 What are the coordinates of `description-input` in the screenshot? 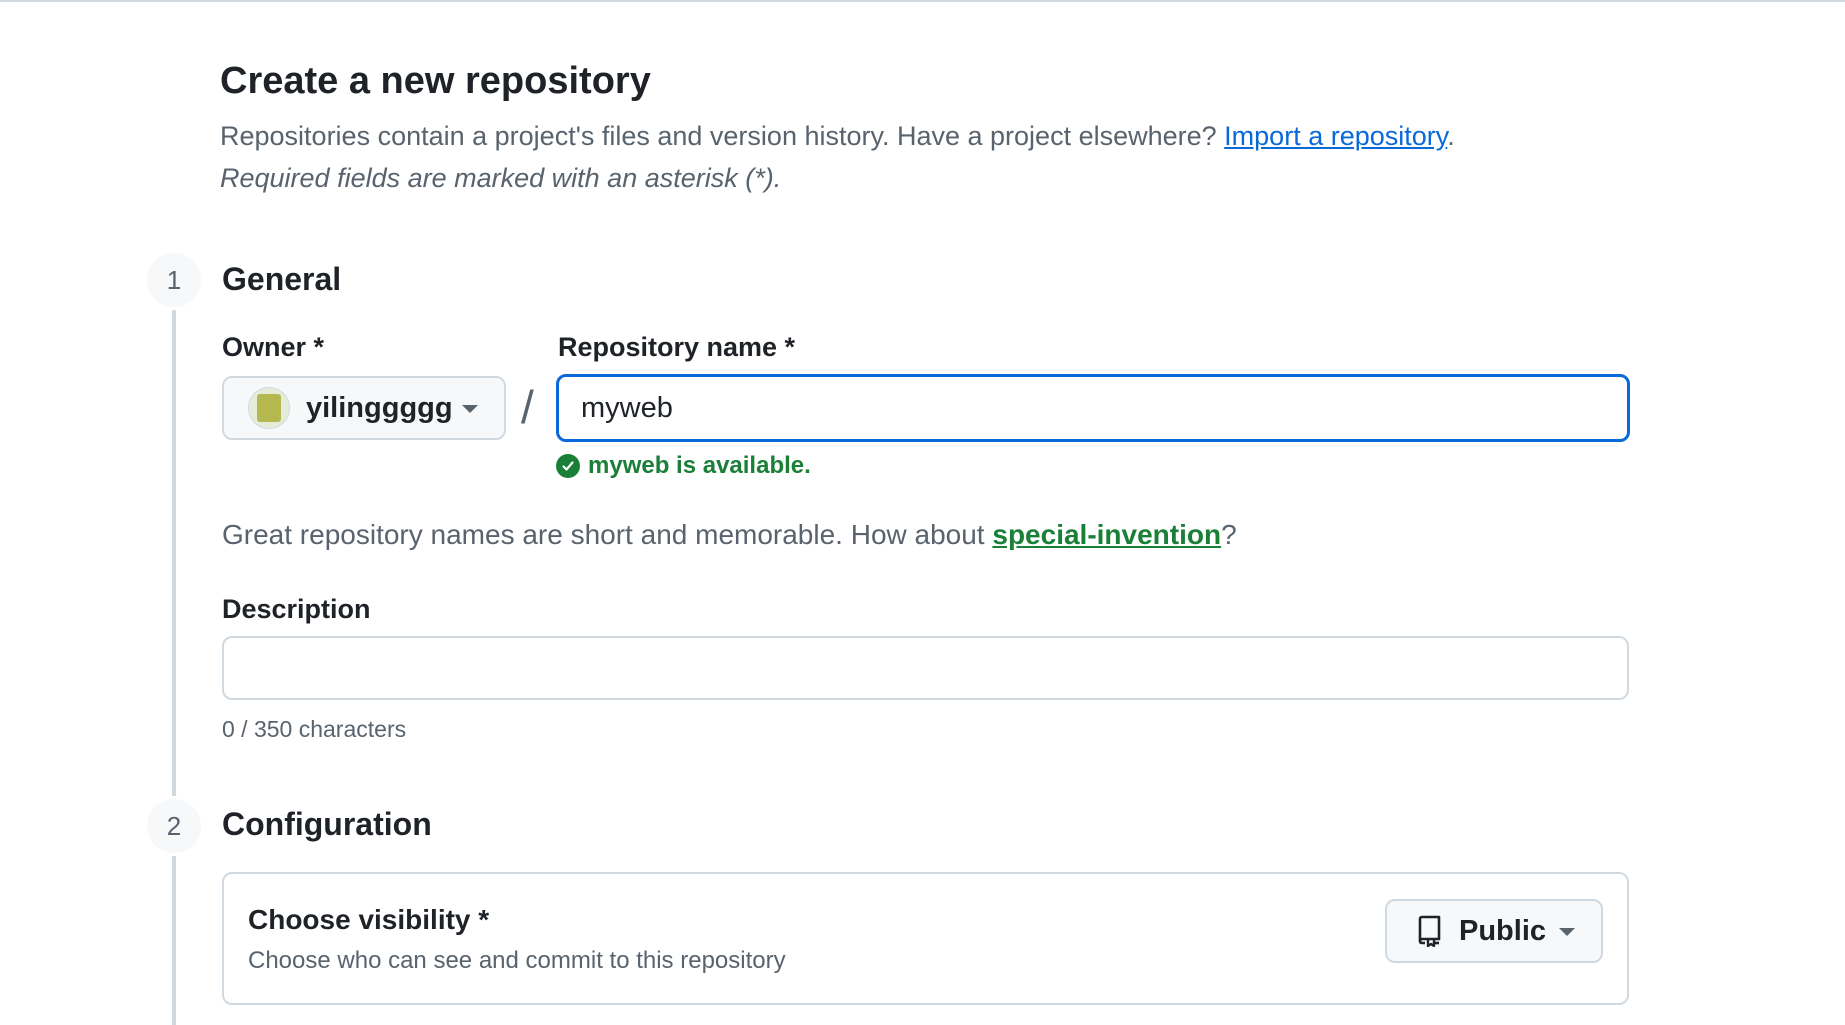 It's located at (925, 668).